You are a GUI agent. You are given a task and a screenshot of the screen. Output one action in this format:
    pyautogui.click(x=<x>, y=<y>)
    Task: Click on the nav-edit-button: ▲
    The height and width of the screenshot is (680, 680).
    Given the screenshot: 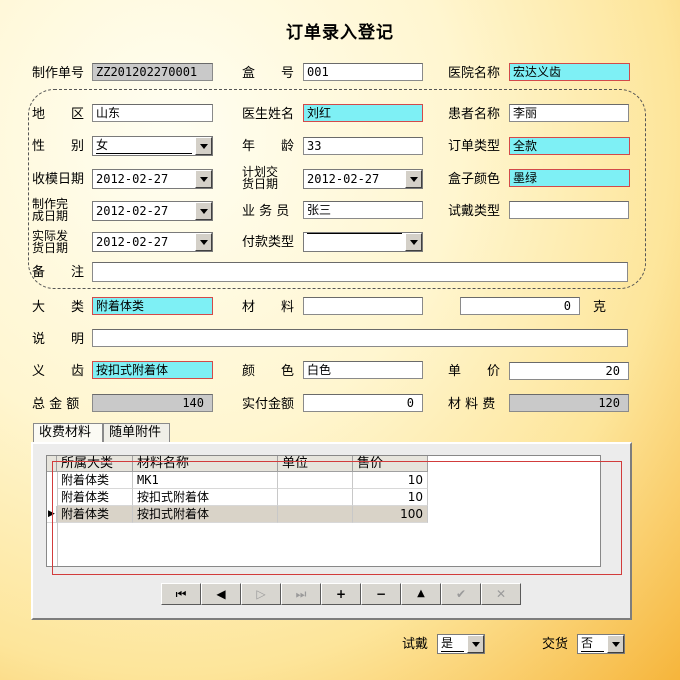 What is the action you would take?
    pyautogui.click(x=421, y=594)
    